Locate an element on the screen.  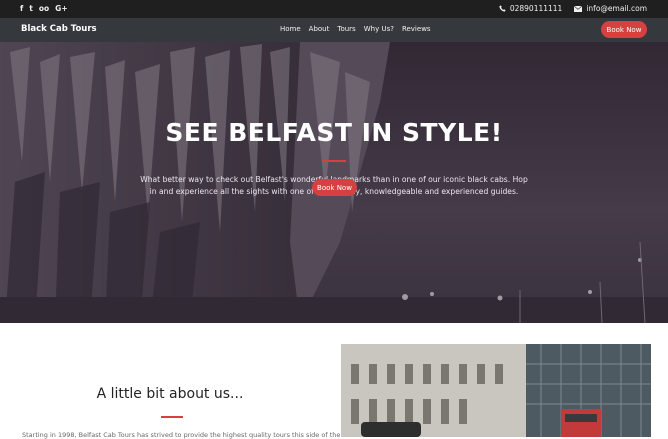
envelope-icon is located at coordinates (578, 8).